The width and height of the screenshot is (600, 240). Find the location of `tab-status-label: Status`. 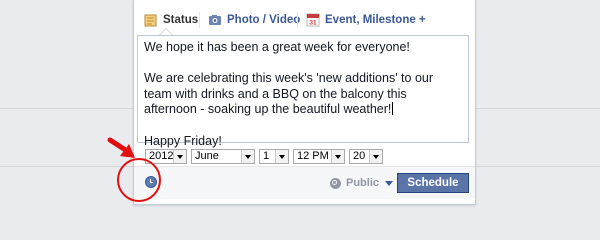

tab-status-label: Status is located at coordinates (181, 20).